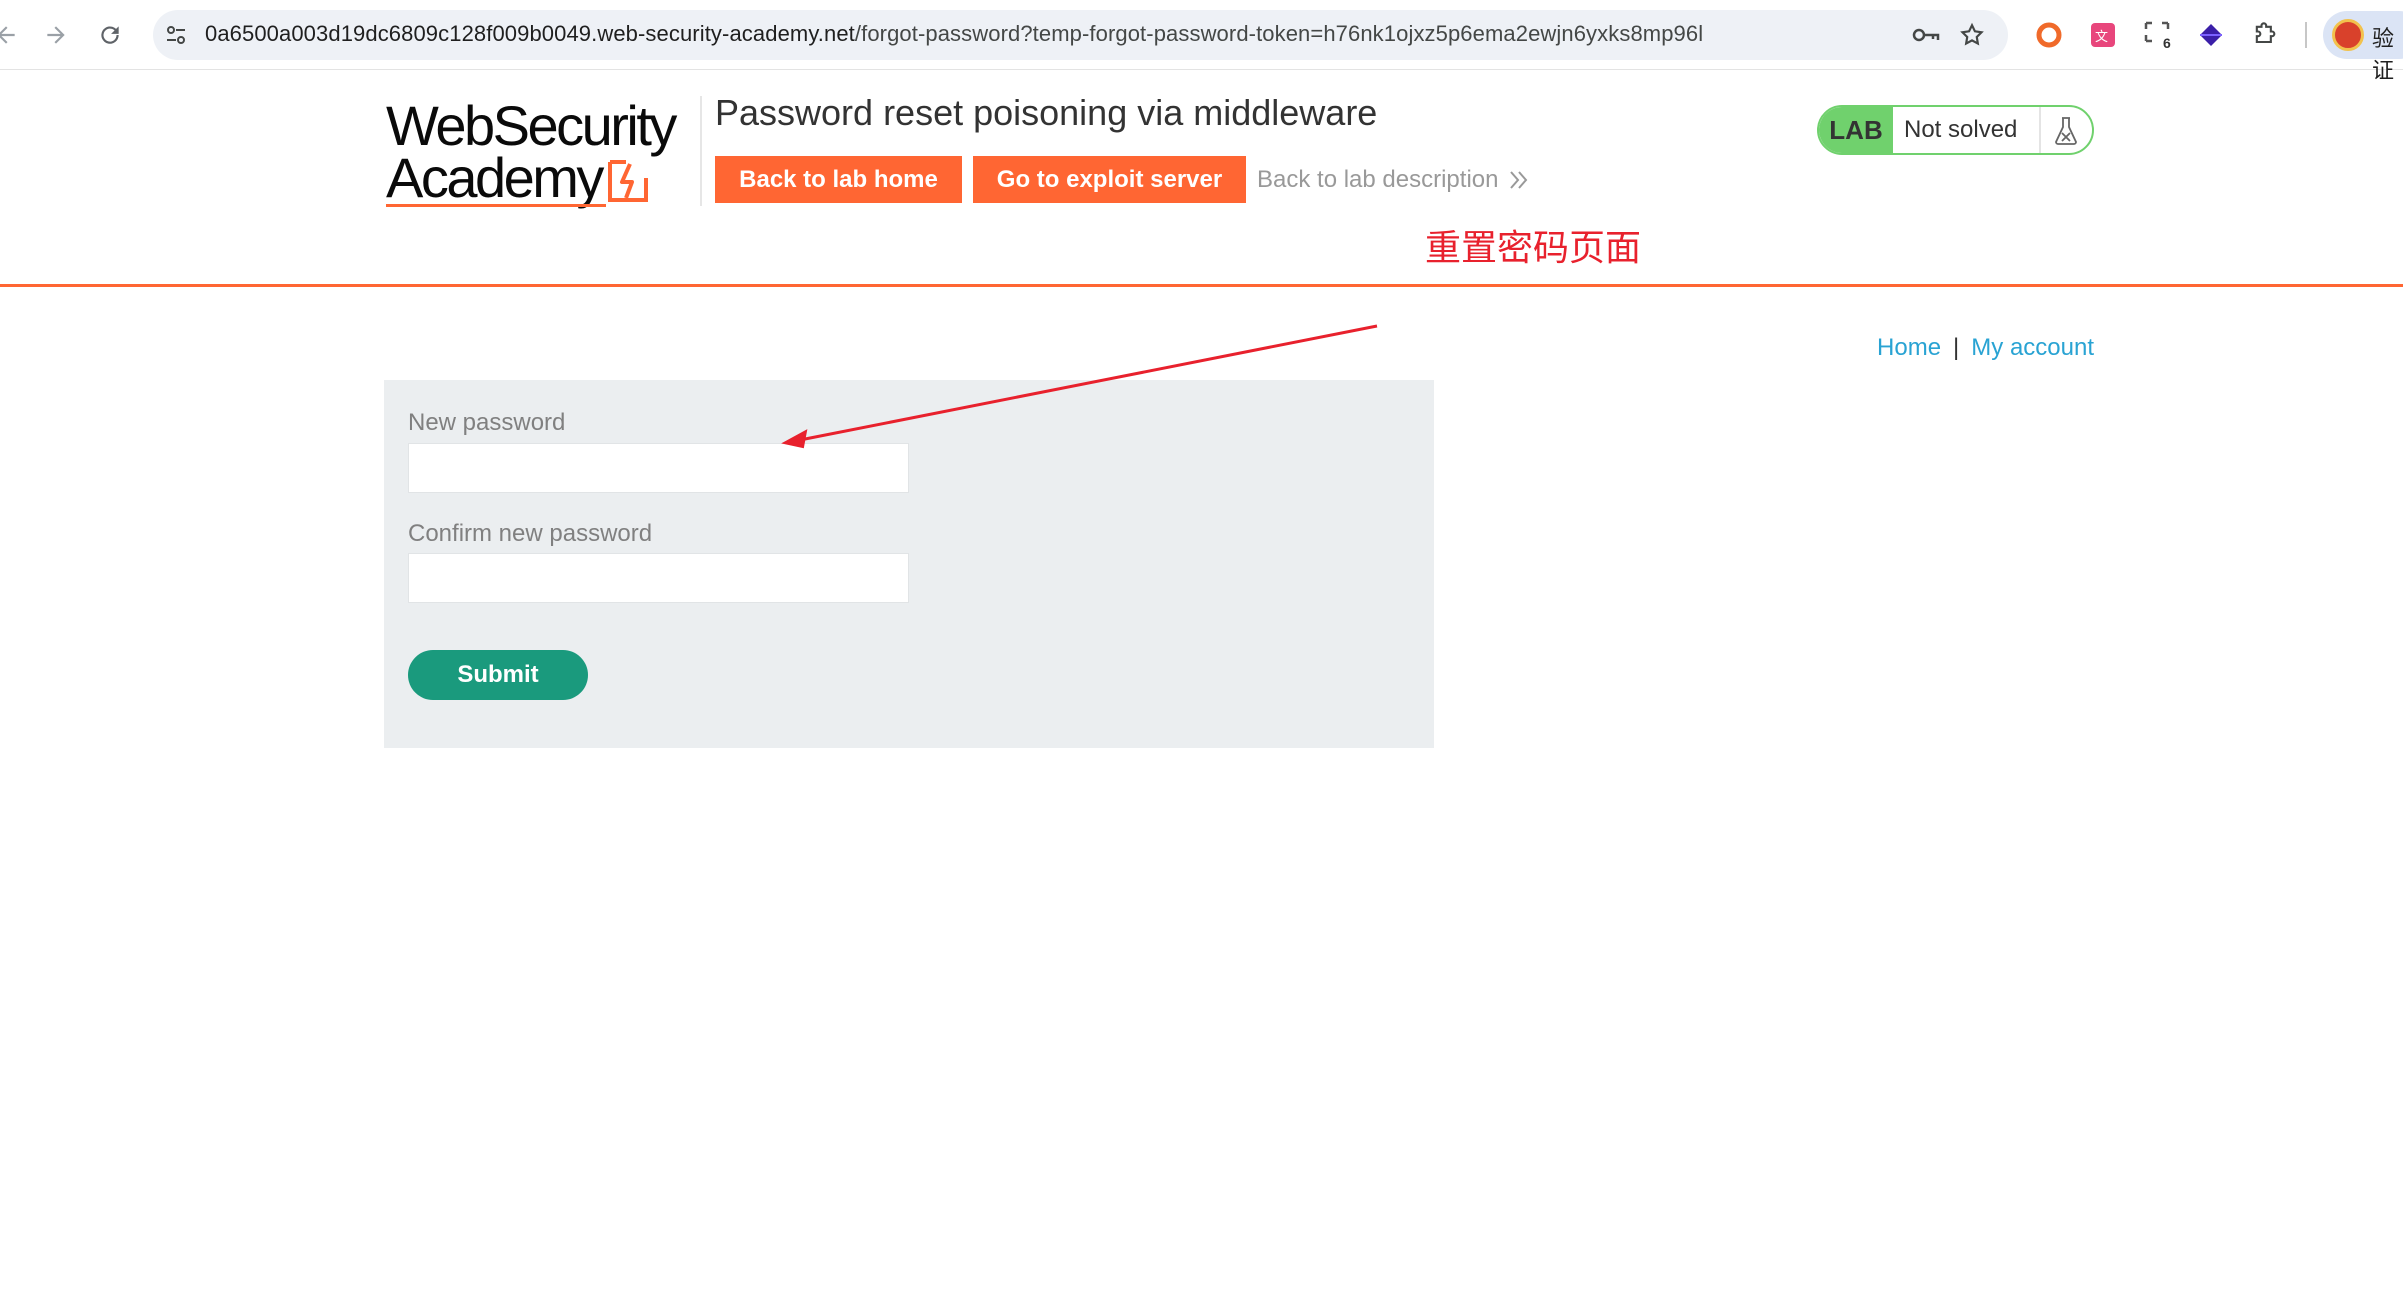  I want to click on avatar, so click(2348, 35).